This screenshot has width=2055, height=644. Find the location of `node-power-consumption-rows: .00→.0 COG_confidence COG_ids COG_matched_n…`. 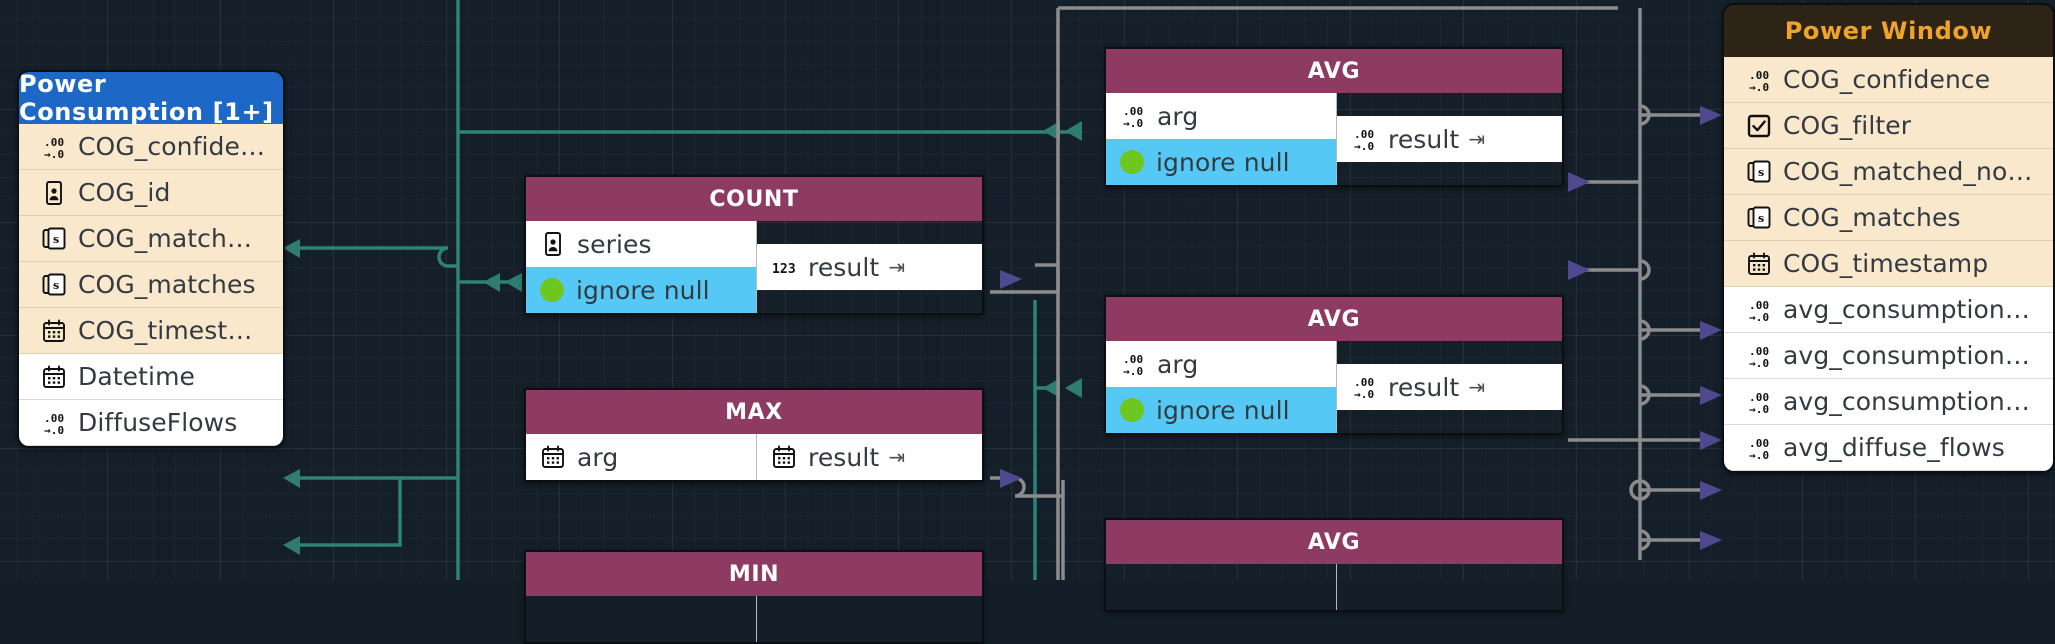

node-power-consumption-rows: .00→.0 COG_confidence COG_ids COG_matched_n… is located at coordinates (151, 285).